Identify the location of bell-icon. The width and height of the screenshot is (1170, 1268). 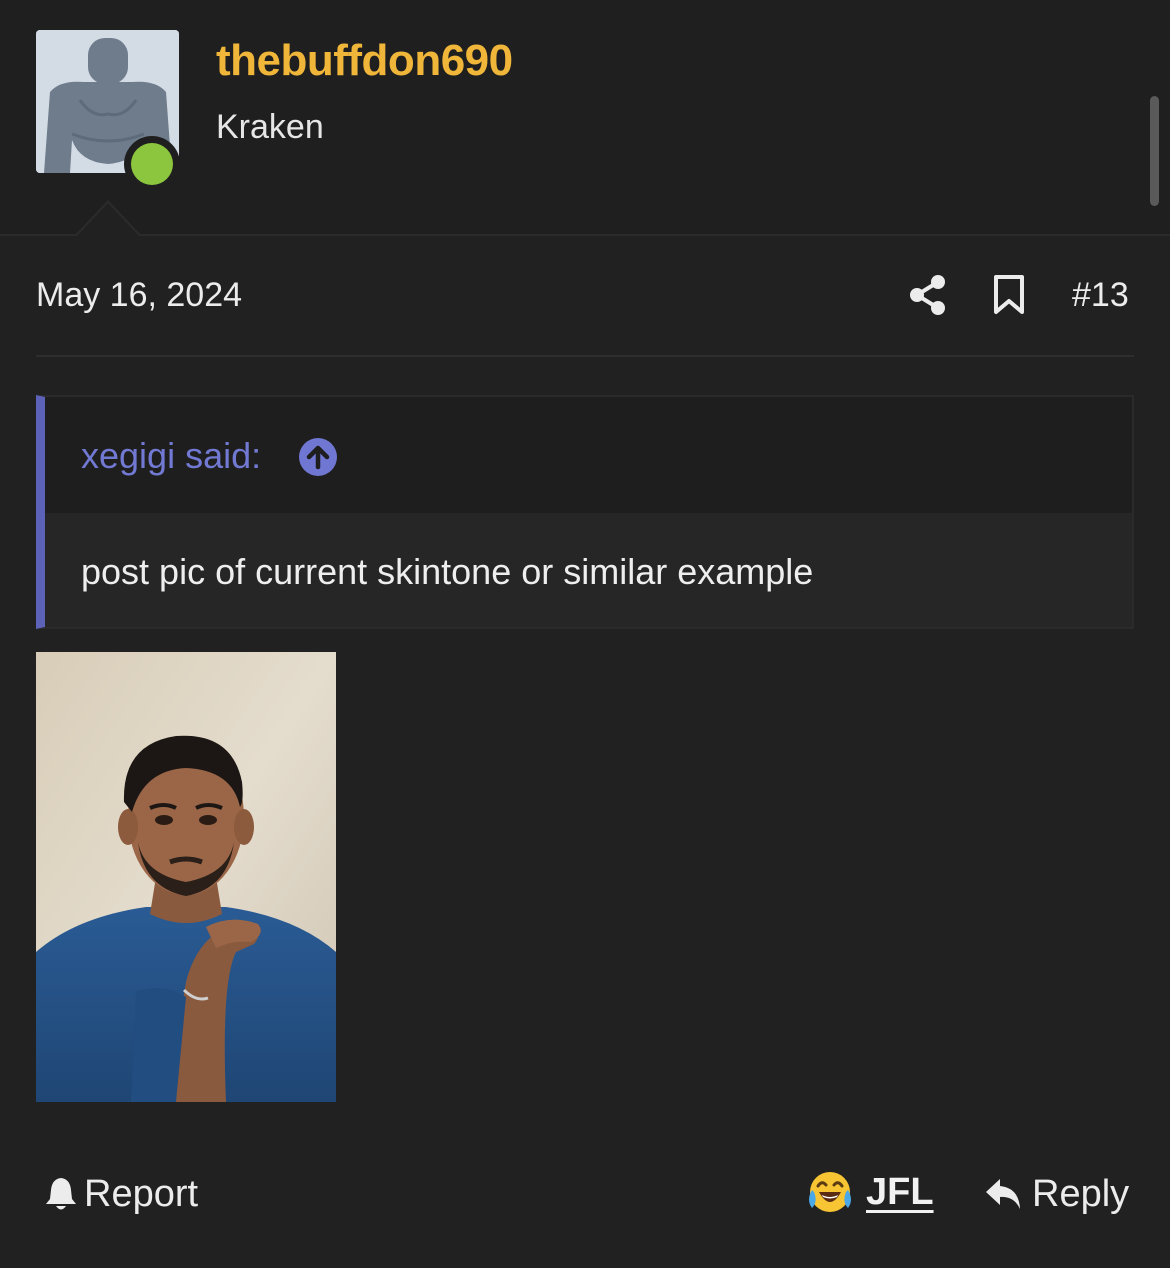
(61, 1194).